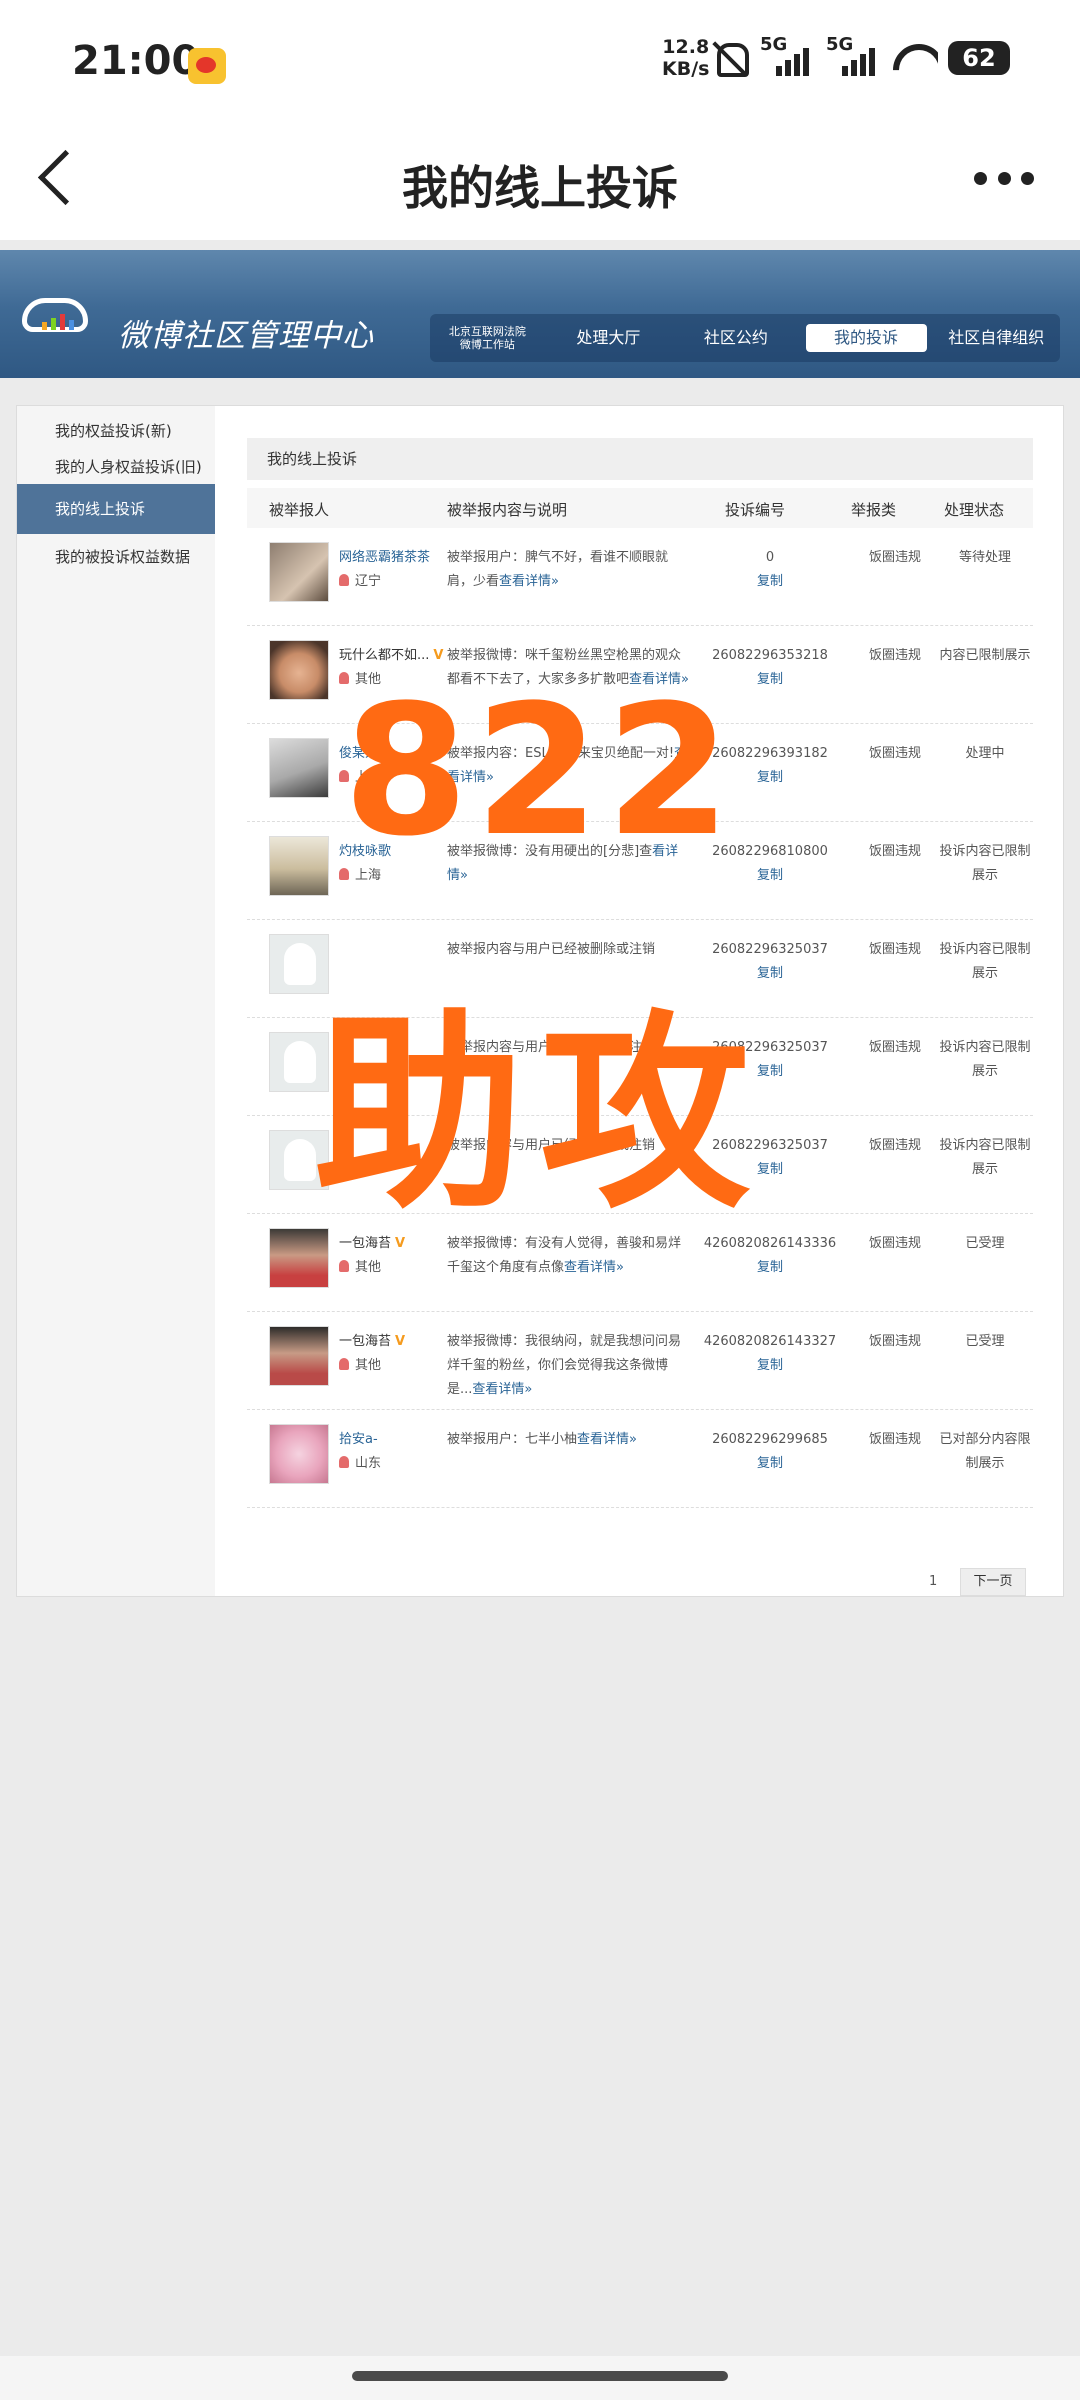 The image size is (1080, 2400). I want to click on user-location: 山东, so click(360, 1461).